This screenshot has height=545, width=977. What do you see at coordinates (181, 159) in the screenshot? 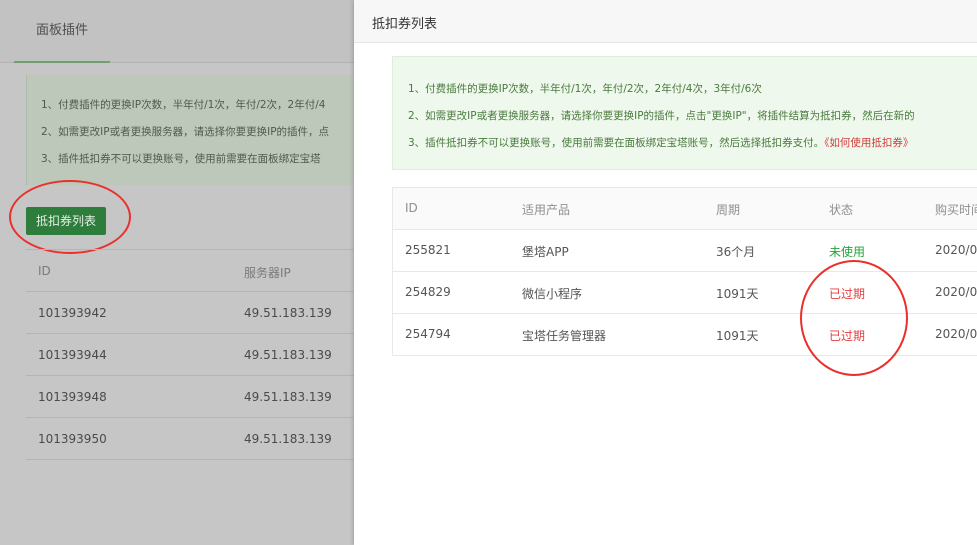
I see `notice-line: 3、插件抵扣券不可以更换账号，使用前需要在面板绑定宝塔` at bounding box center [181, 159].